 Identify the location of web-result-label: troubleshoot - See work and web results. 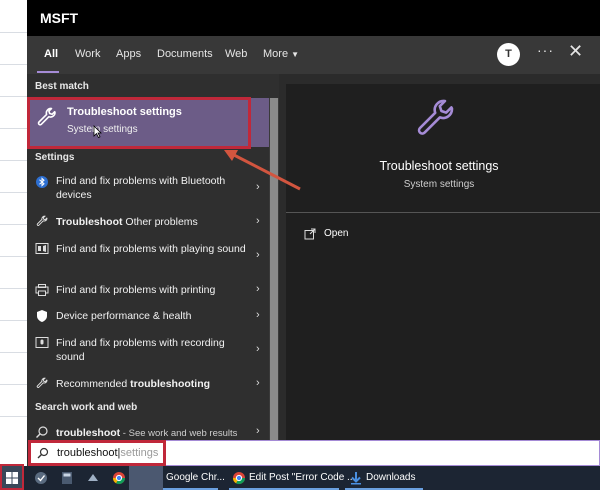
(156, 433).